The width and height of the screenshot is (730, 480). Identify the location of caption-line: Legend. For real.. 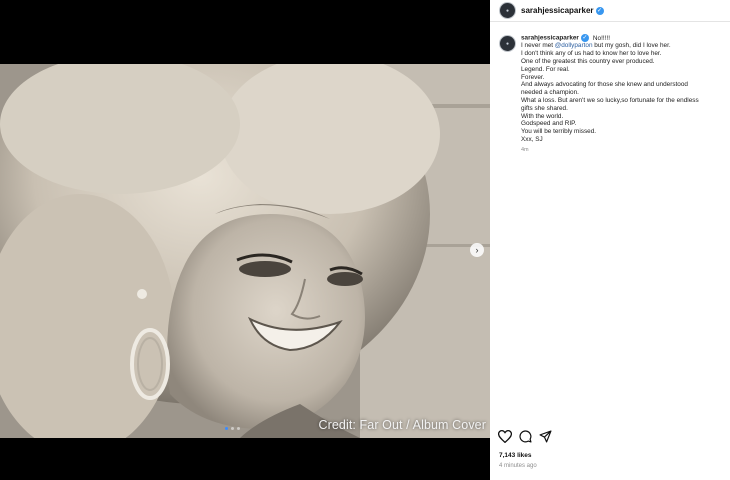
(545, 69).